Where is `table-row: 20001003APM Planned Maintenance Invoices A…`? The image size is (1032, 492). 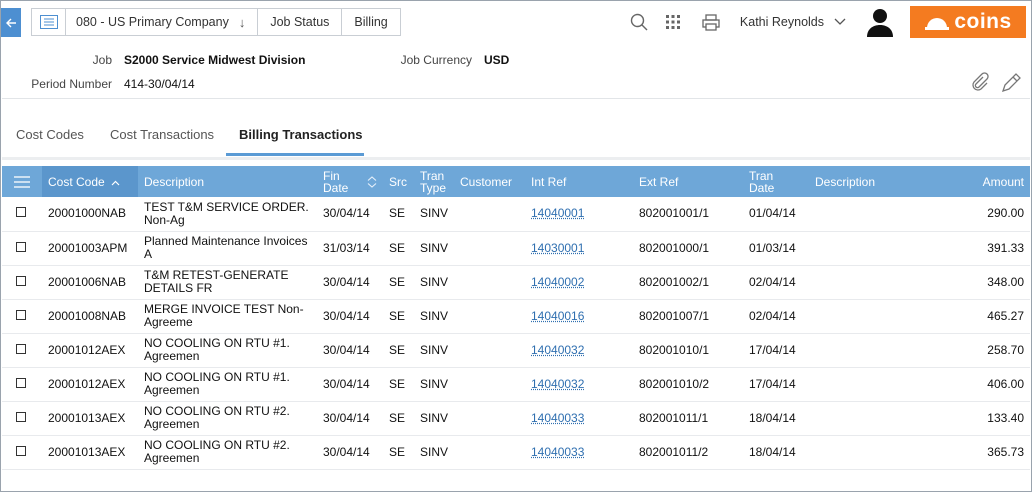 table-row: 20001003APM Planned Maintenance Invoices A… is located at coordinates (516, 248).